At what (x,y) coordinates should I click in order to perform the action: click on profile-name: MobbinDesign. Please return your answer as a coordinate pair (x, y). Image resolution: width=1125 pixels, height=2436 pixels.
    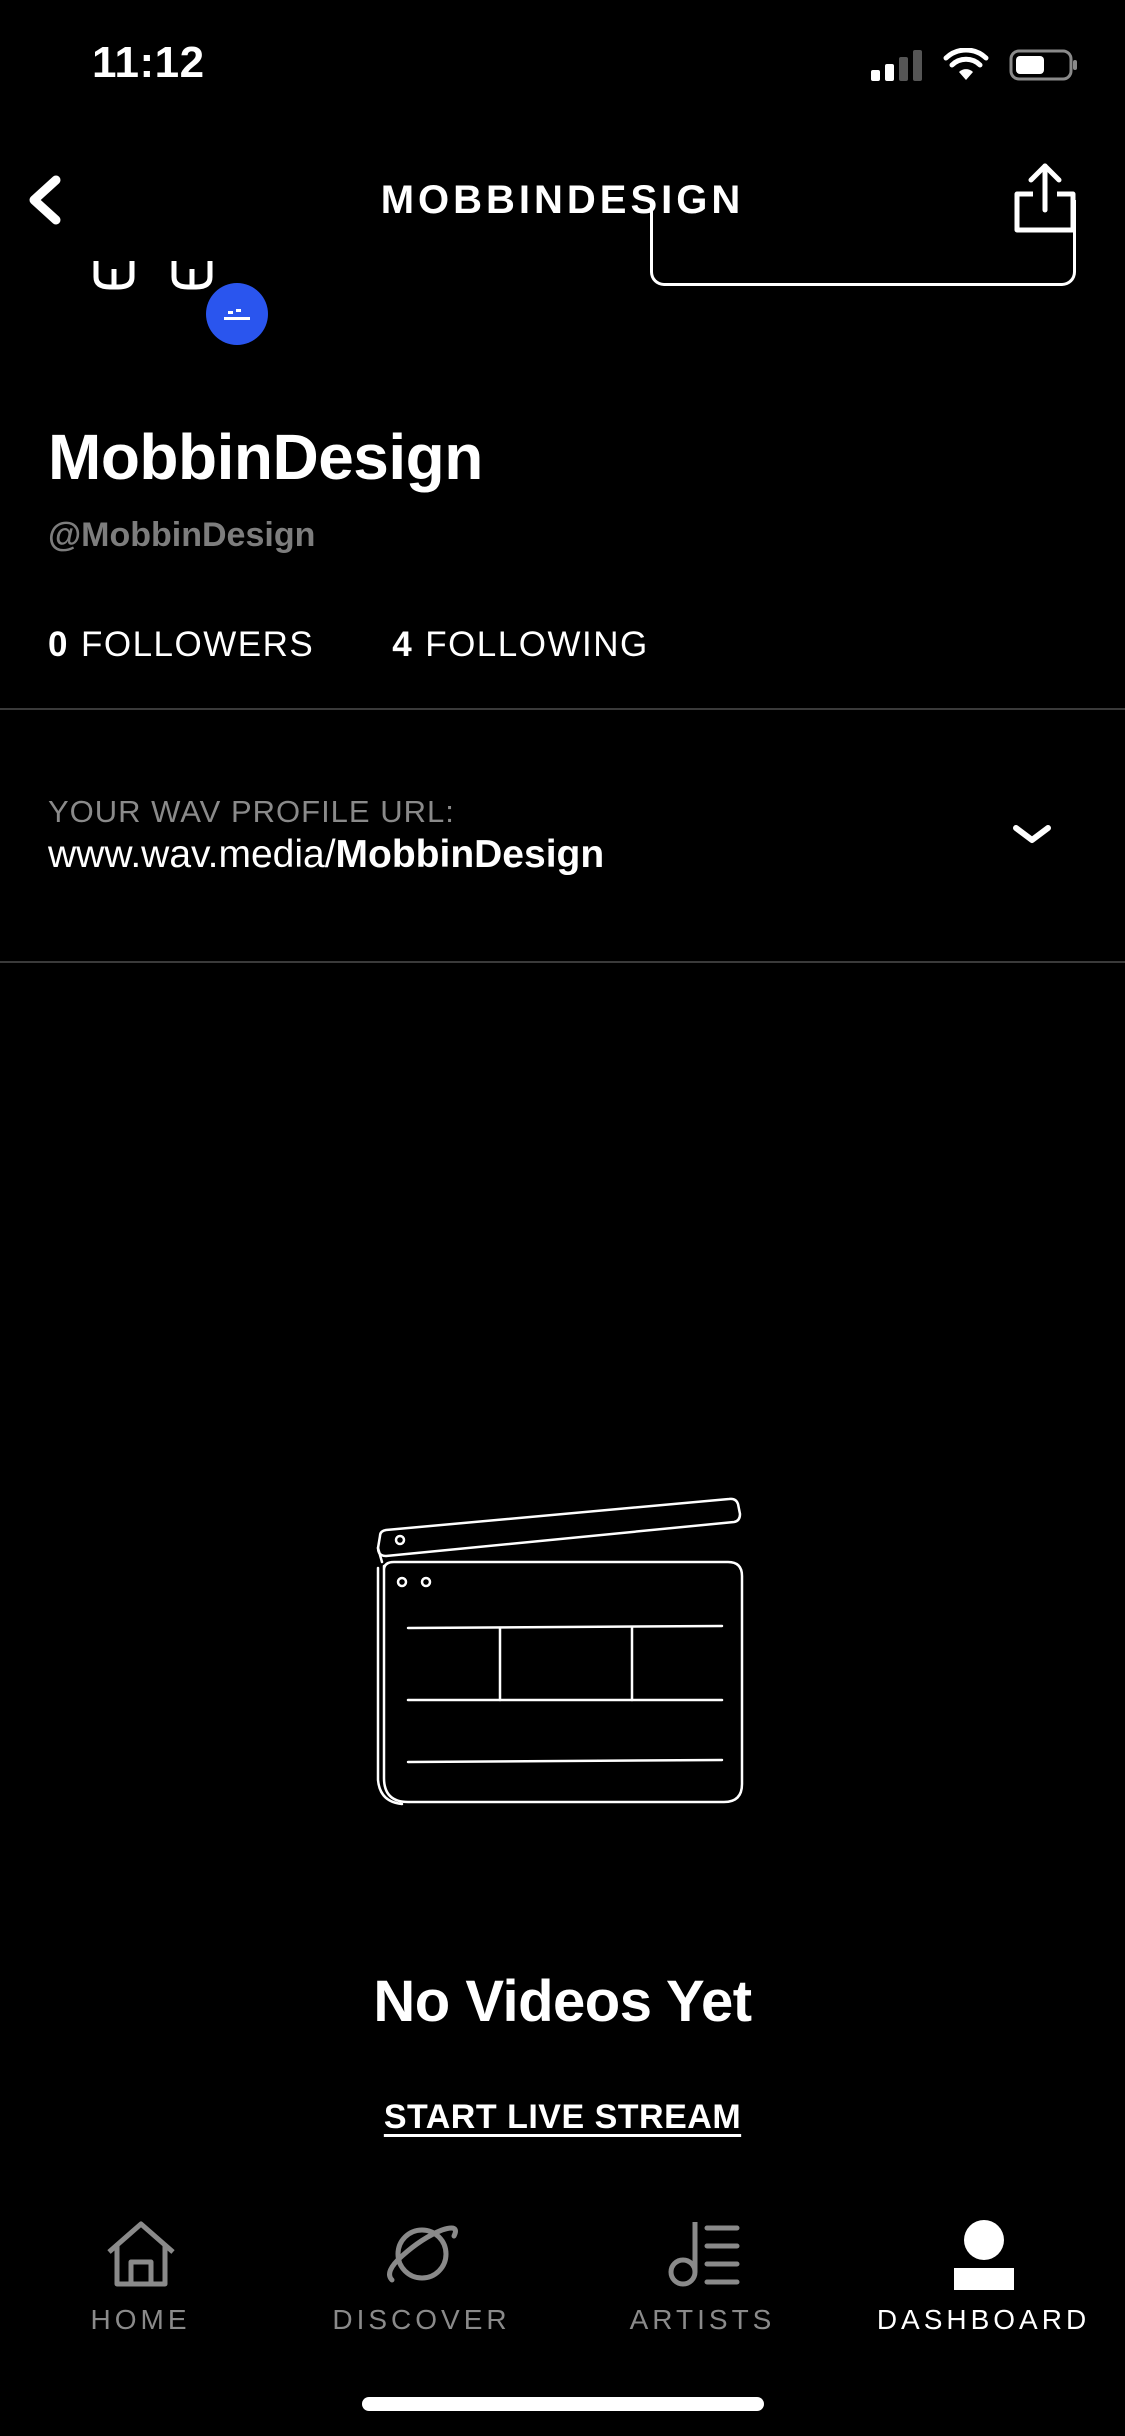
    Looking at the image, I should click on (265, 457).